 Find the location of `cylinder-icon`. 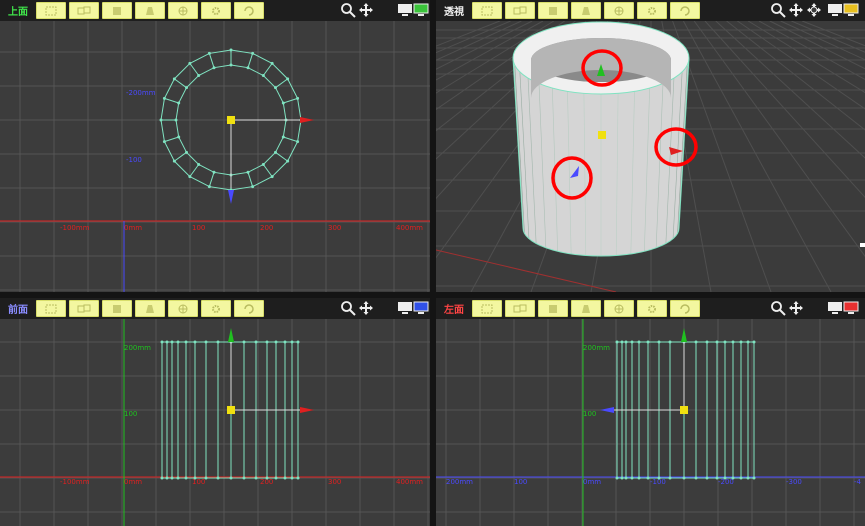

cylinder-icon is located at coordinates (150, 10).